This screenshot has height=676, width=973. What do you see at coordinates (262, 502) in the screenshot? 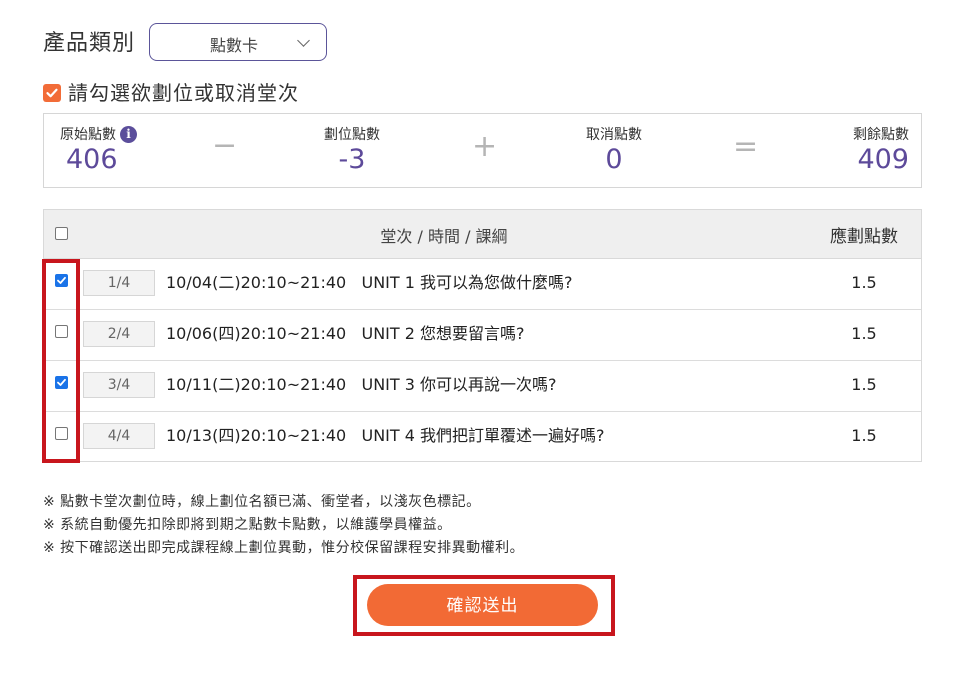
I see `note-line: ※ 點數卡堂次劃位時，線上劃位名額已滿、衝堂者，以淺灰色標記。` at bounding box center [262, 502].